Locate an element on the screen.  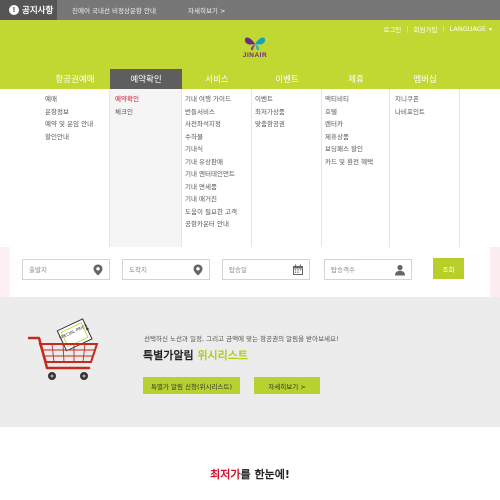
mega-col-event: 이벤트 최저가상품 맞춤항공권 is located at coordinates (287, 168).